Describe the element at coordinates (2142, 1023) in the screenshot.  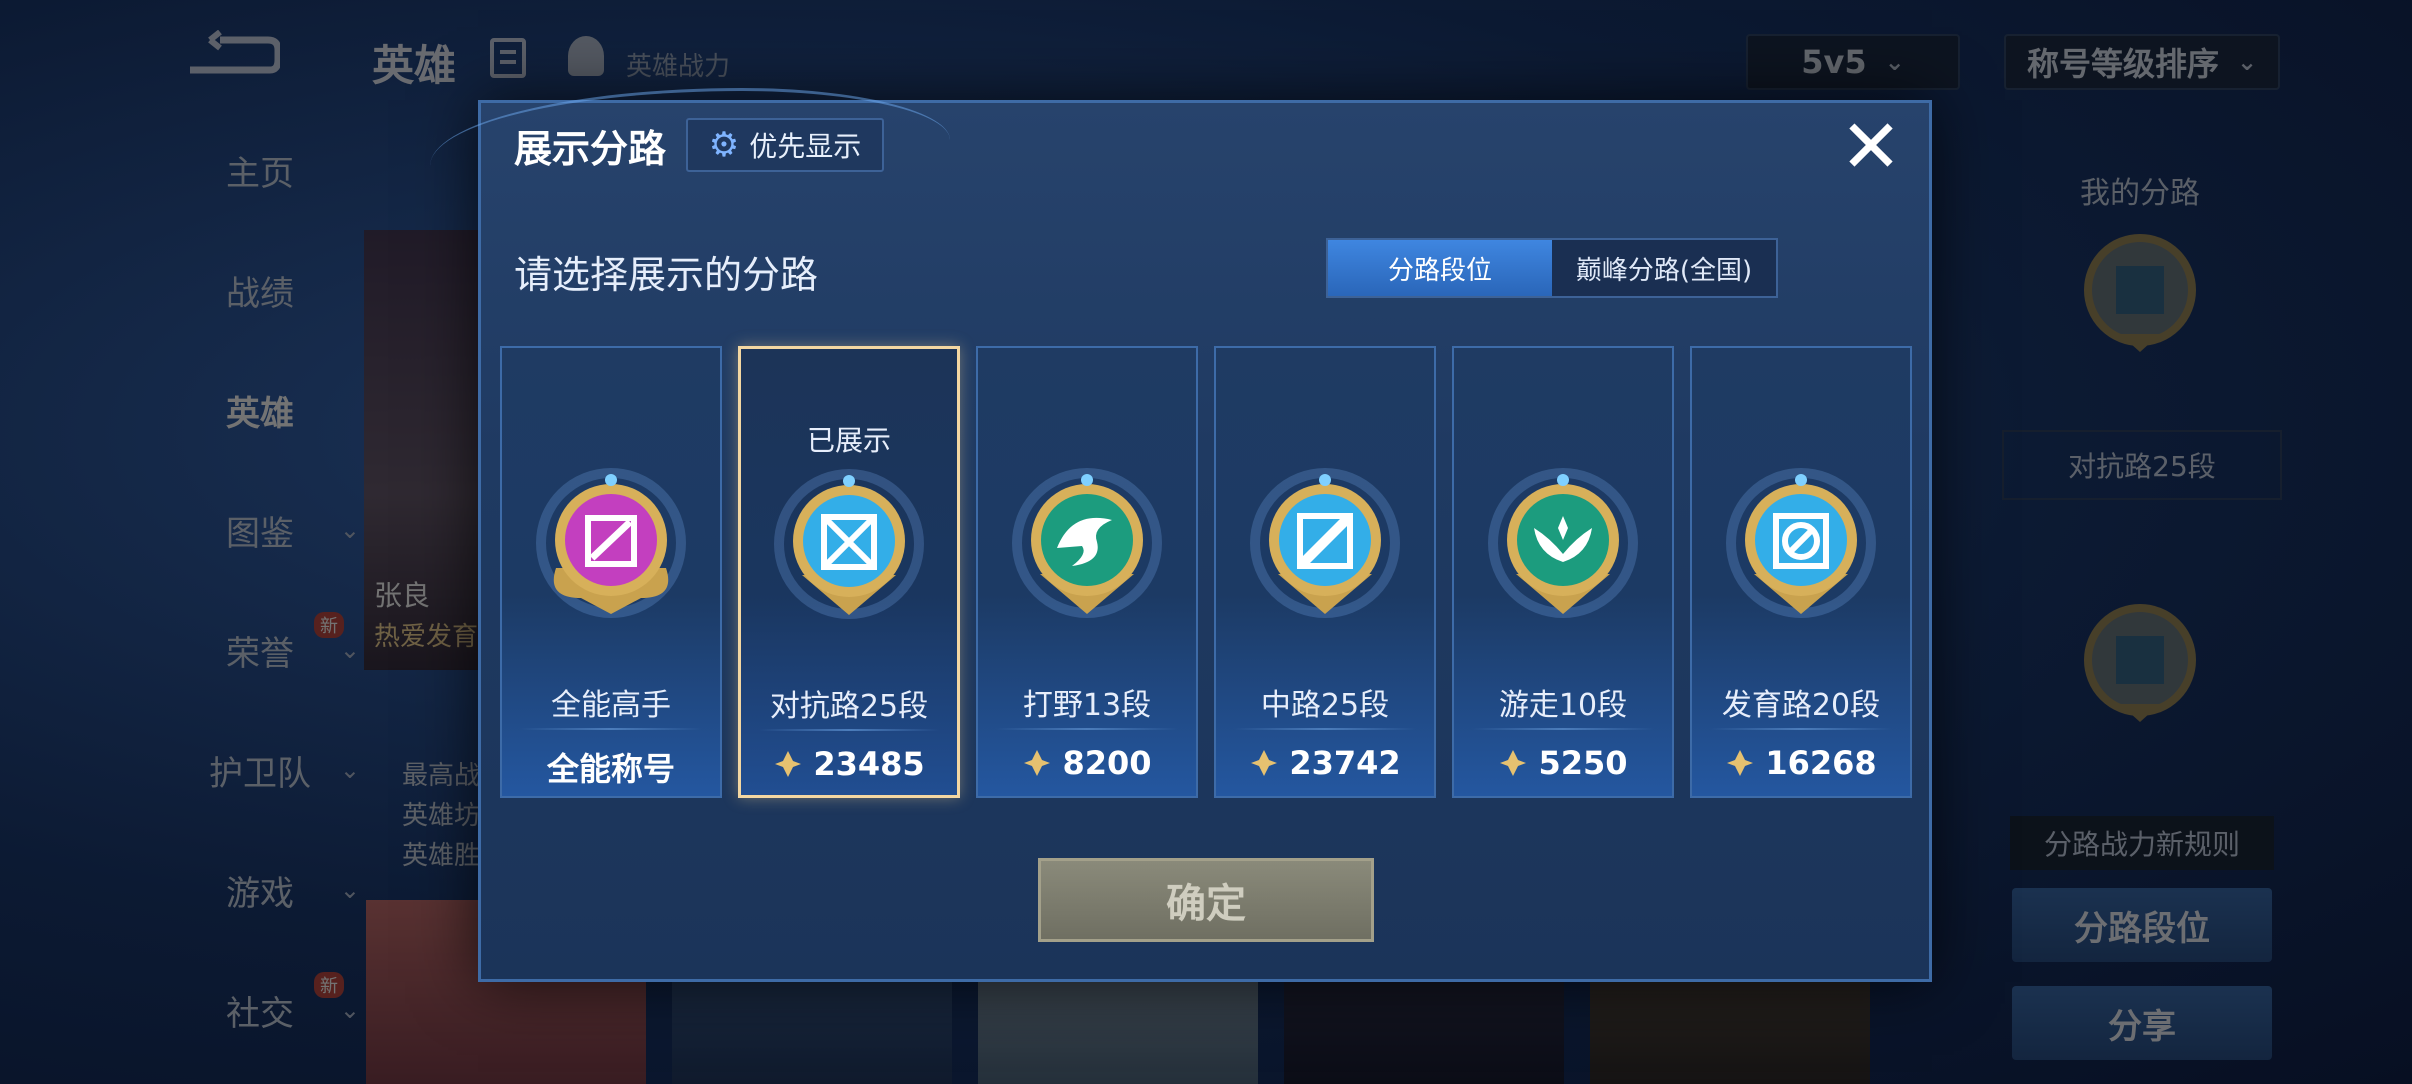
I see `share-button: 分享` at that location.